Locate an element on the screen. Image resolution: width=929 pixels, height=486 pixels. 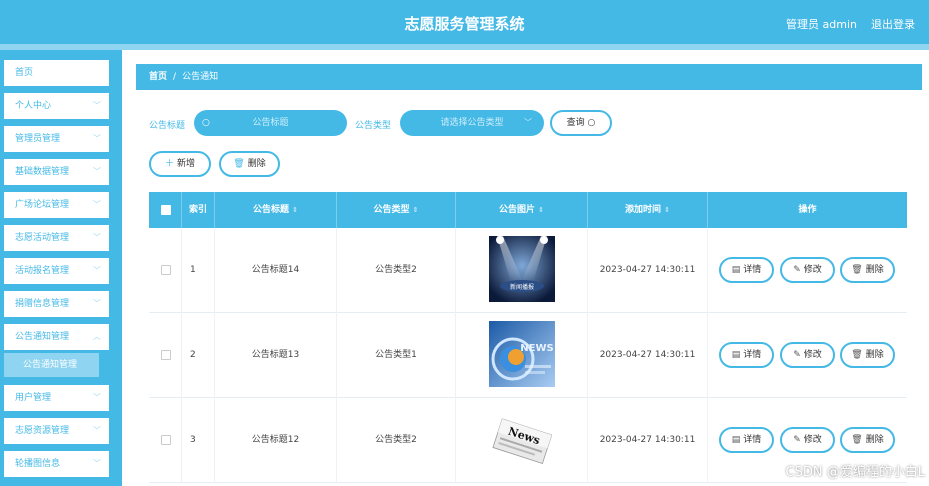
sidebar-item-users: 用户管理 ﹀ is located at coordinates (56, 398).